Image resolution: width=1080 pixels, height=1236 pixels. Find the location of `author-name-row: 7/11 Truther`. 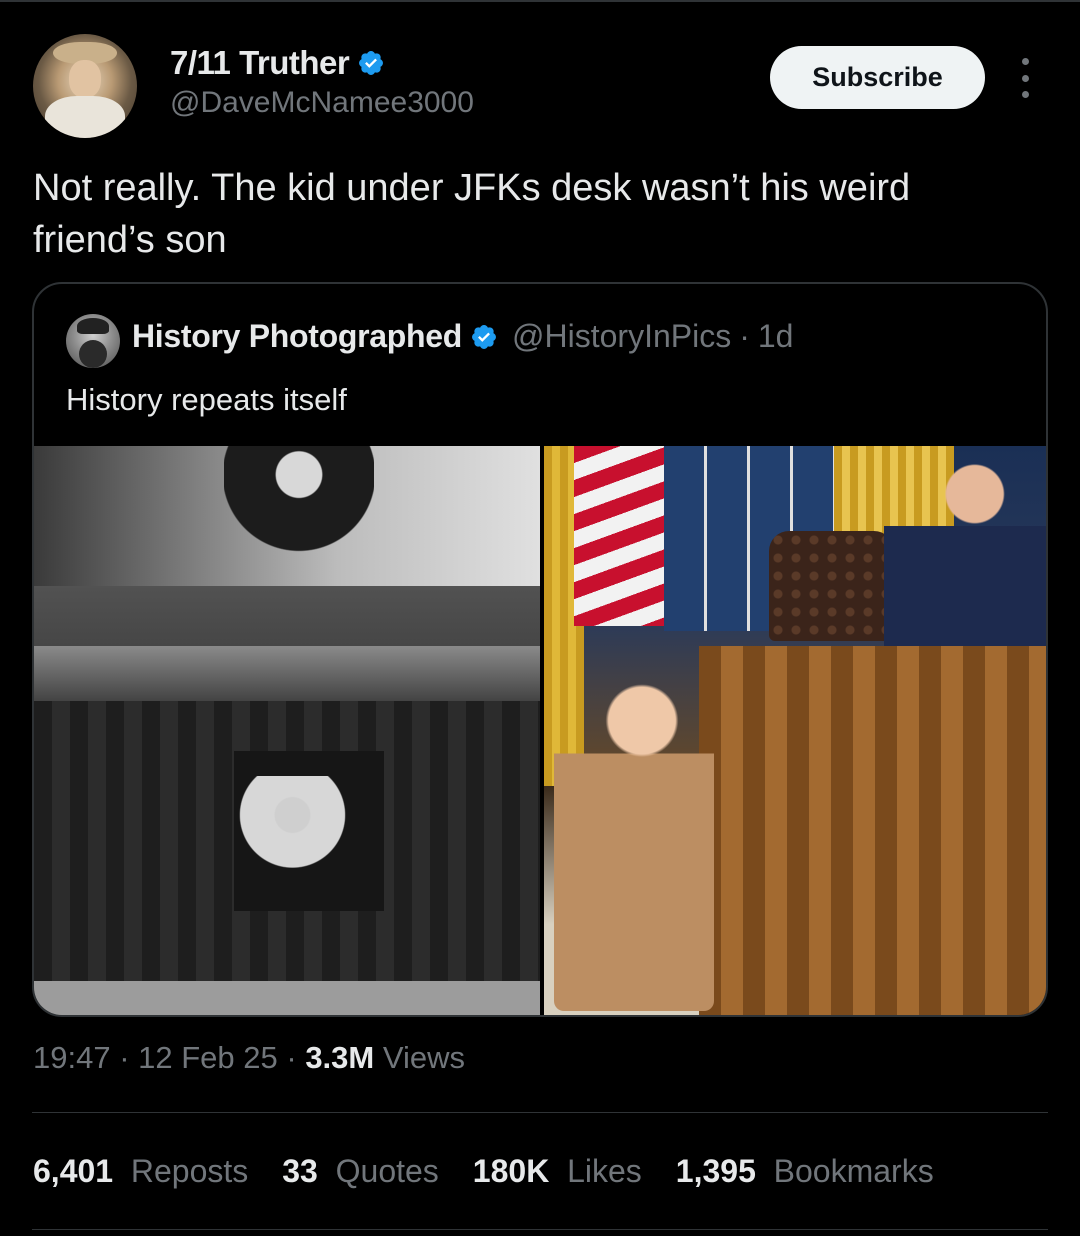

author-name-row: 7/11 Truther is located at coordinates (277, 63).